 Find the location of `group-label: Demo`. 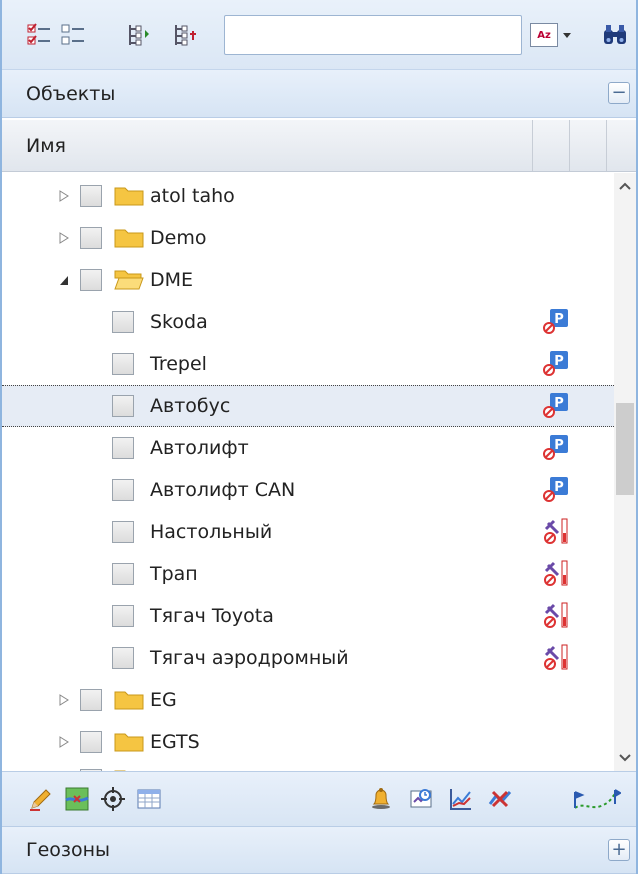

group-label: Demo is located at coordinates (178, 238).